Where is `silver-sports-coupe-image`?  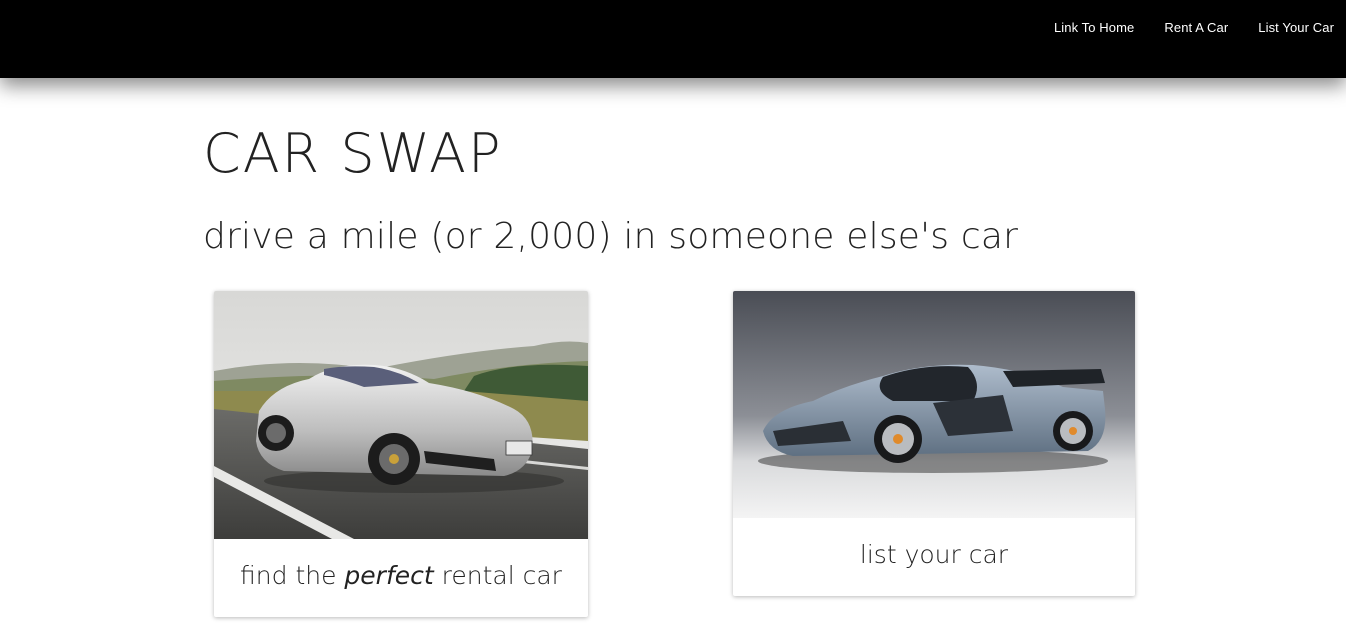 silver-sports-coupe-image is located at coordinates (401, 415).